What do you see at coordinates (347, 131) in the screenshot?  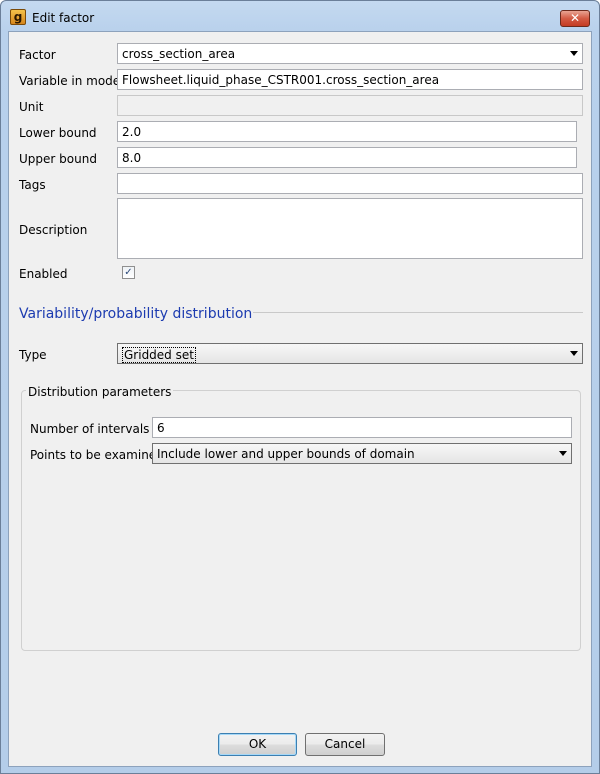 I see `lower-bound-input: 2.0` at bounding box center [347, 131].